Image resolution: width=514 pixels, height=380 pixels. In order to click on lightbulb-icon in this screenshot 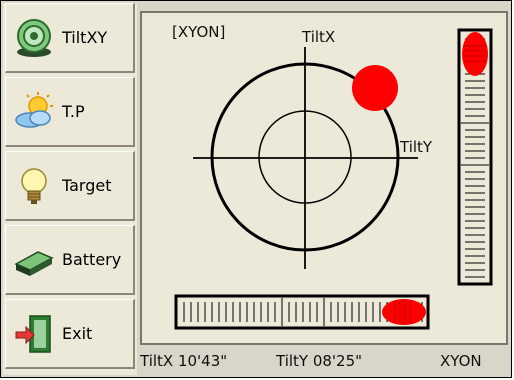, I will do `click(34, 185)`.